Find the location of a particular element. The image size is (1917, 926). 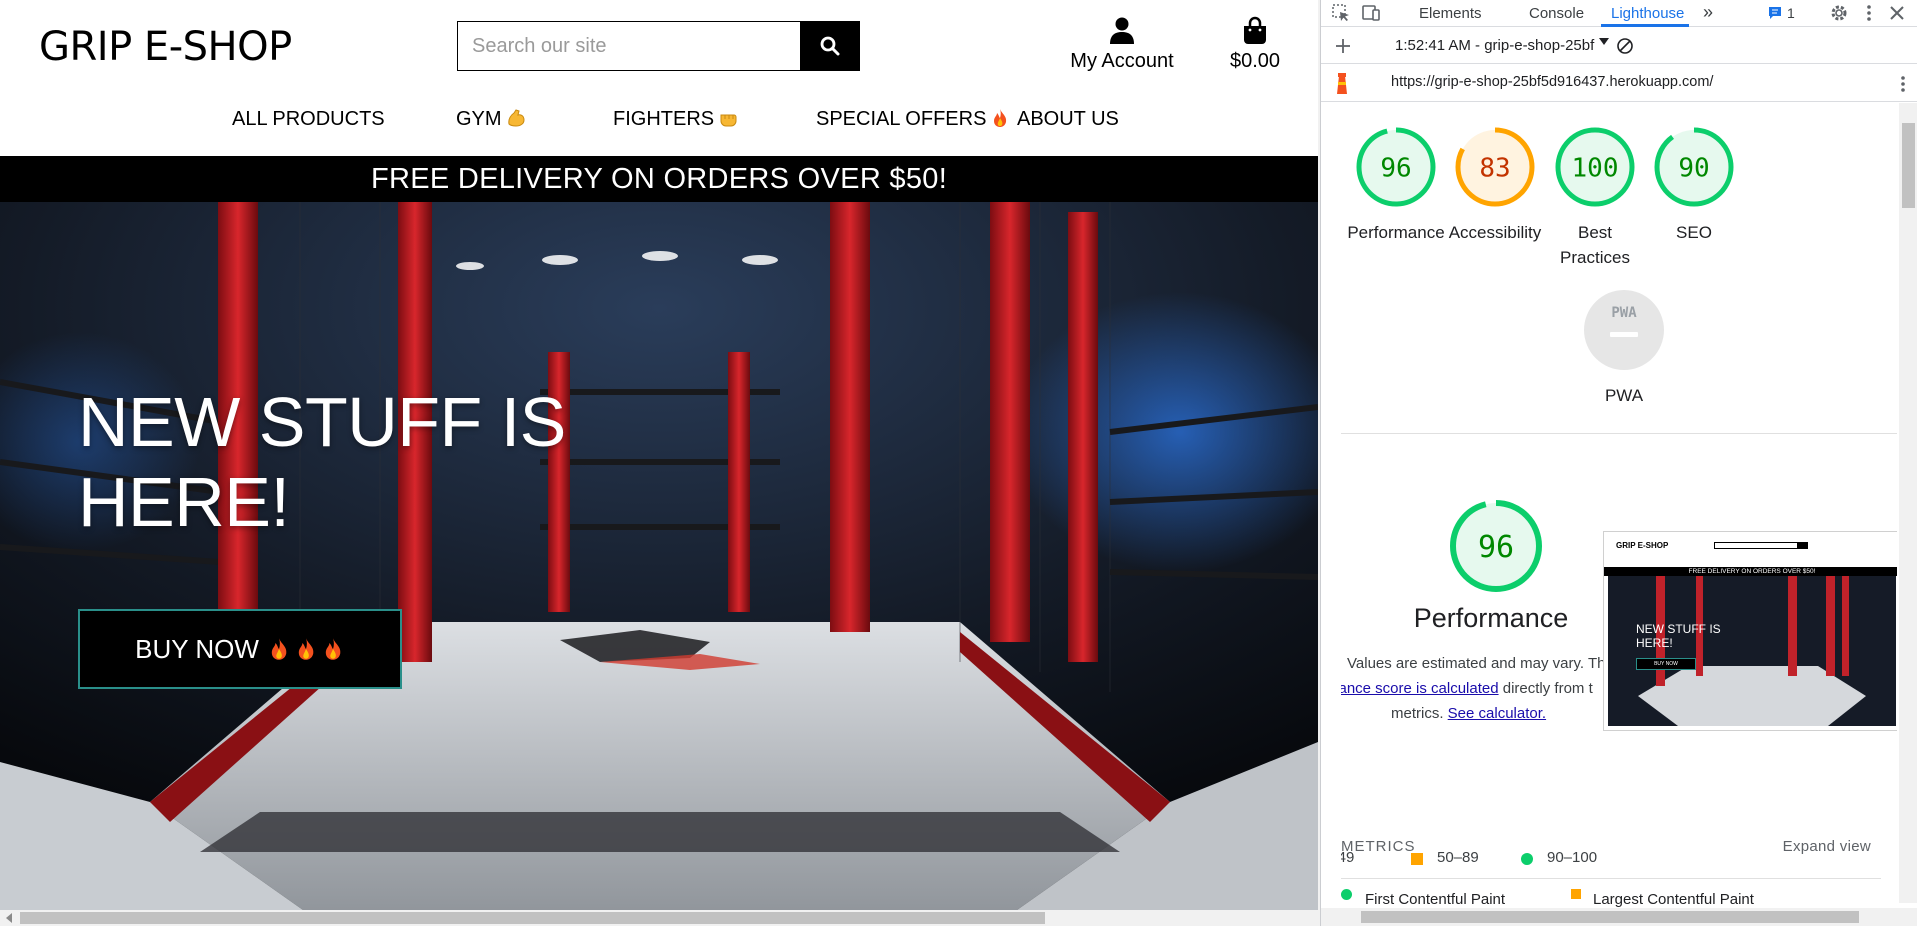

devtools-vertical-scrollbar is located at coordinates (1908, 503).